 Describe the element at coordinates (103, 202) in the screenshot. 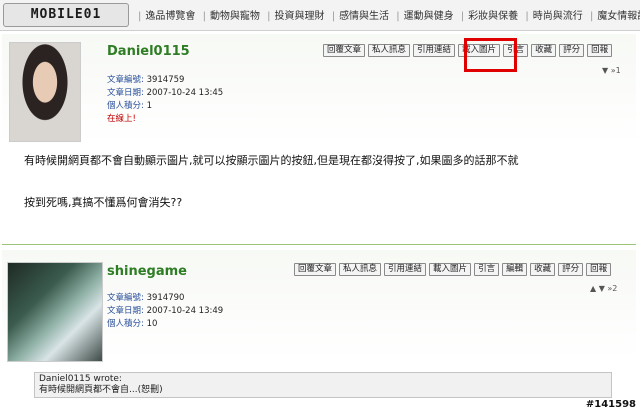

I see `post-body-line: 按到死嗎,真搞不懂爲何會消失??` at that location.